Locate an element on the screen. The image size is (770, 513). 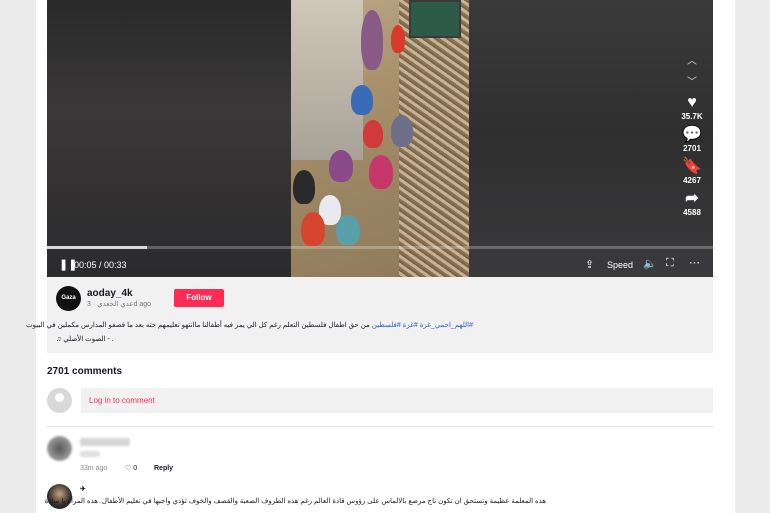
comments-divider is located at coordinates (380, 426).